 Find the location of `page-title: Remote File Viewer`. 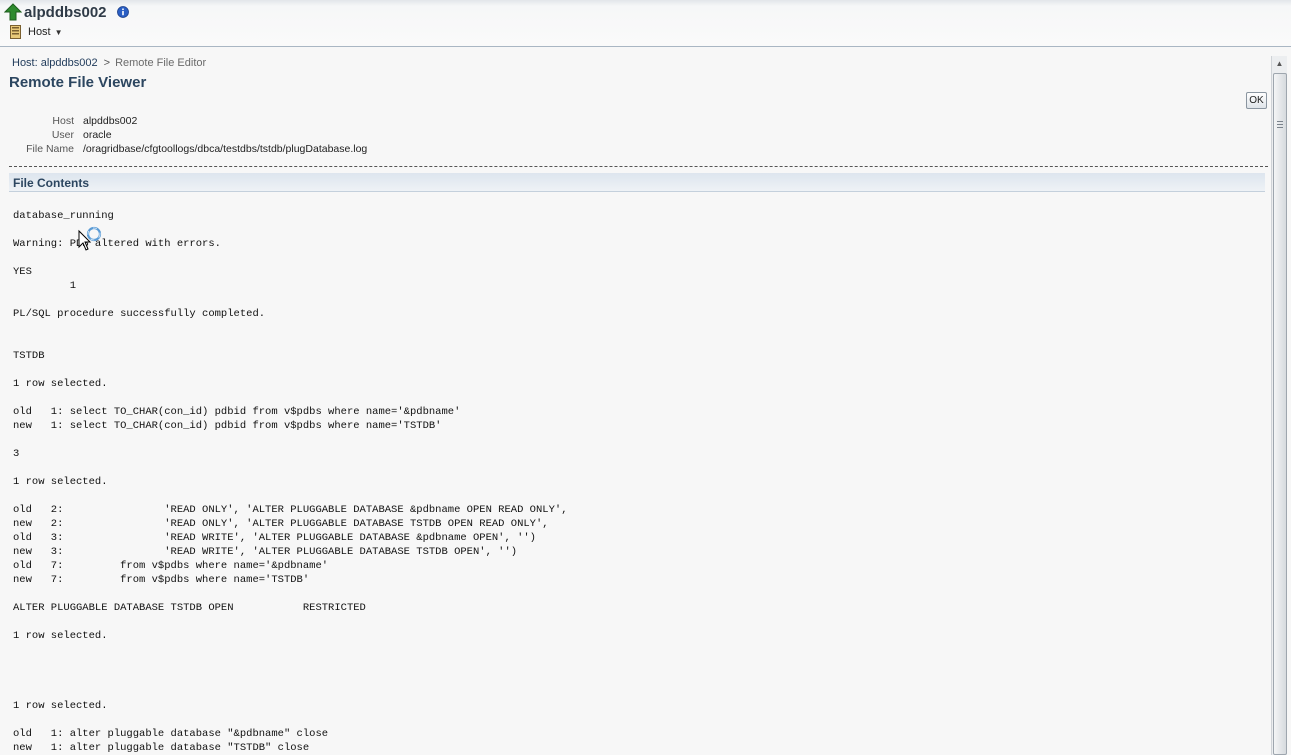

page-title: Remote File Viewer is located at coordinates (78, 82).